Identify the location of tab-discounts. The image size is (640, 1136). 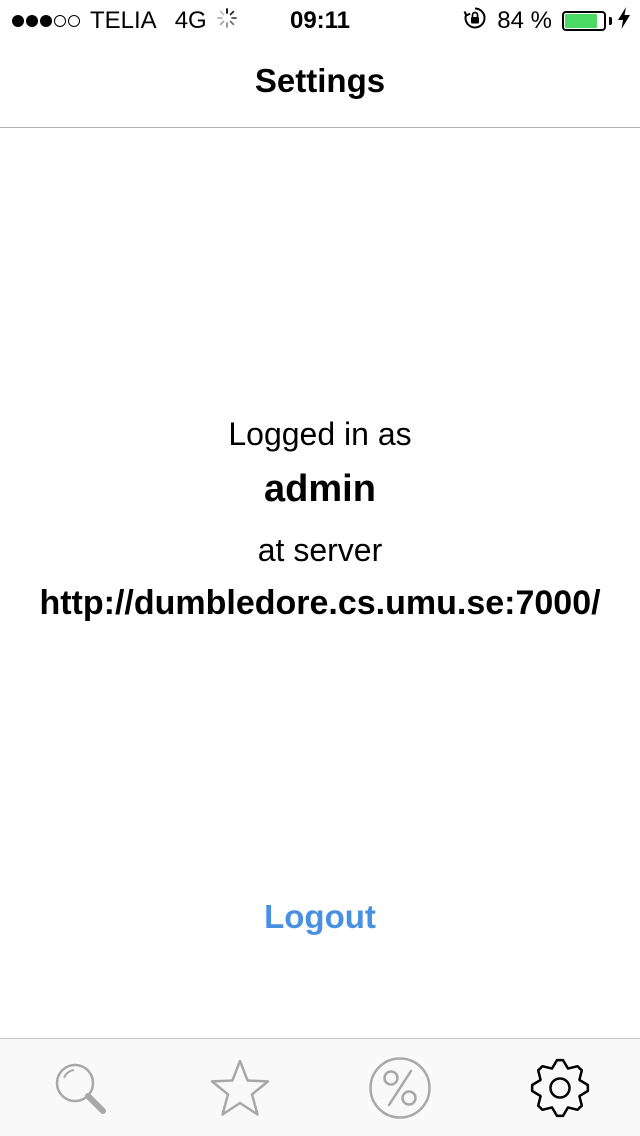
(400, 1087).